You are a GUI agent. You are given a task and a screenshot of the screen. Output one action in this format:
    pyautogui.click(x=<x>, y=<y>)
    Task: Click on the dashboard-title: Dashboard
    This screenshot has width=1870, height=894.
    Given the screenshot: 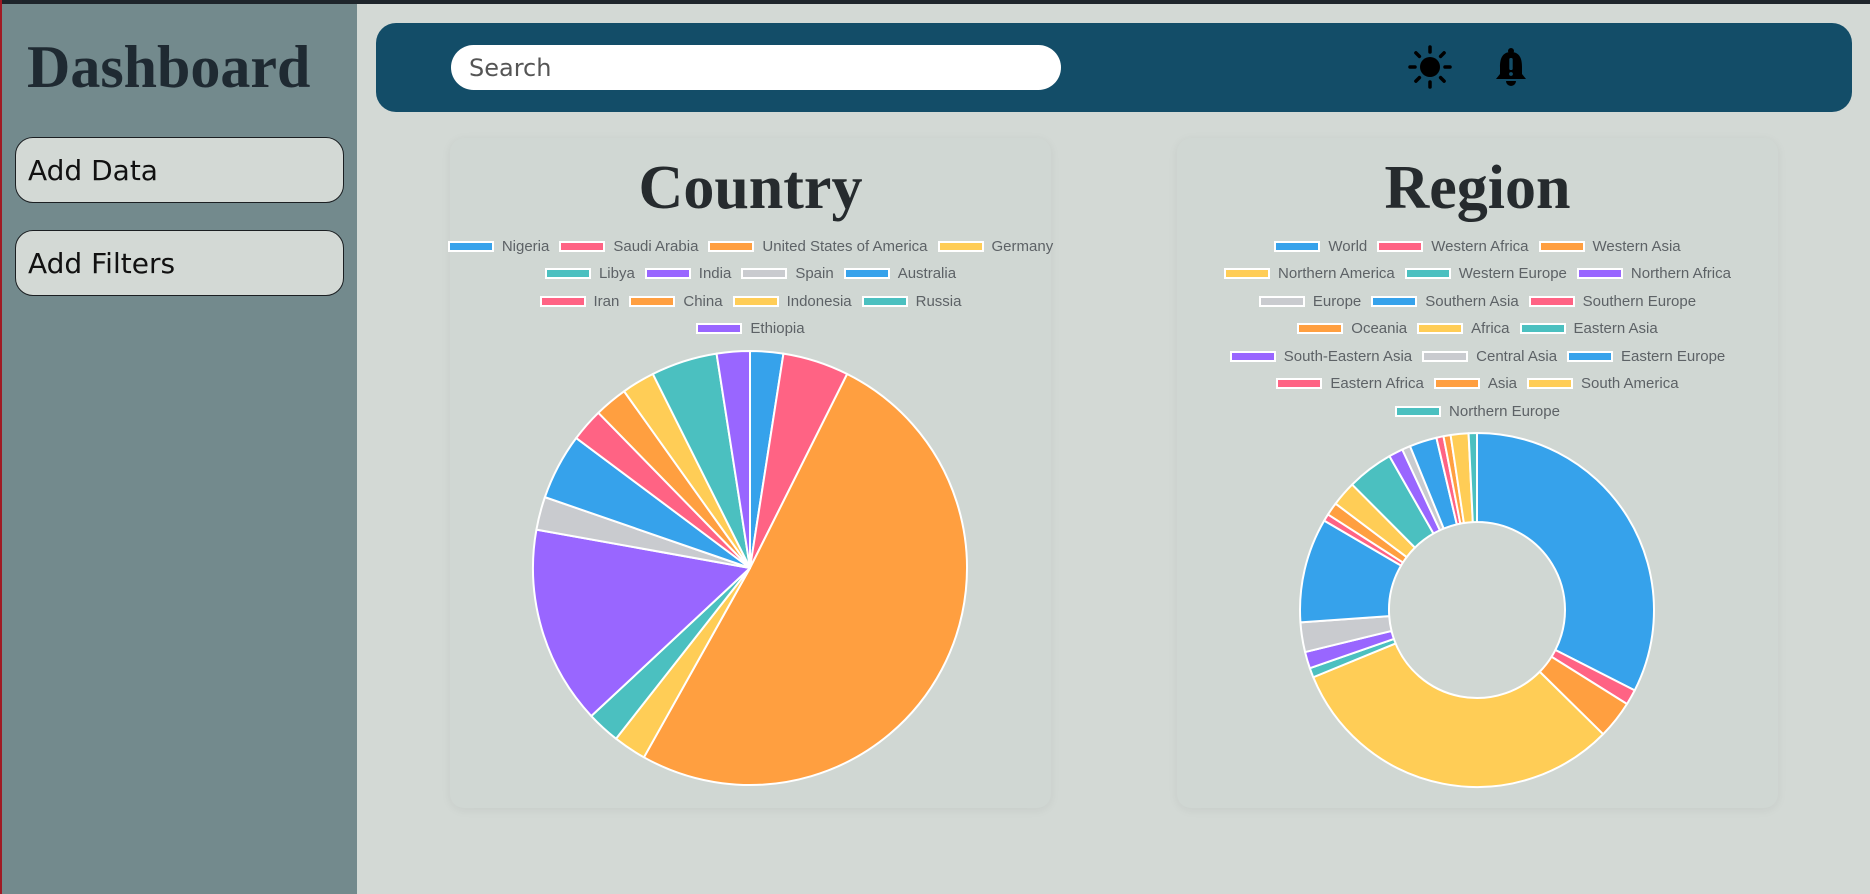 What is the action you would take?
    pyautogui.click(x=169, y=67)
    